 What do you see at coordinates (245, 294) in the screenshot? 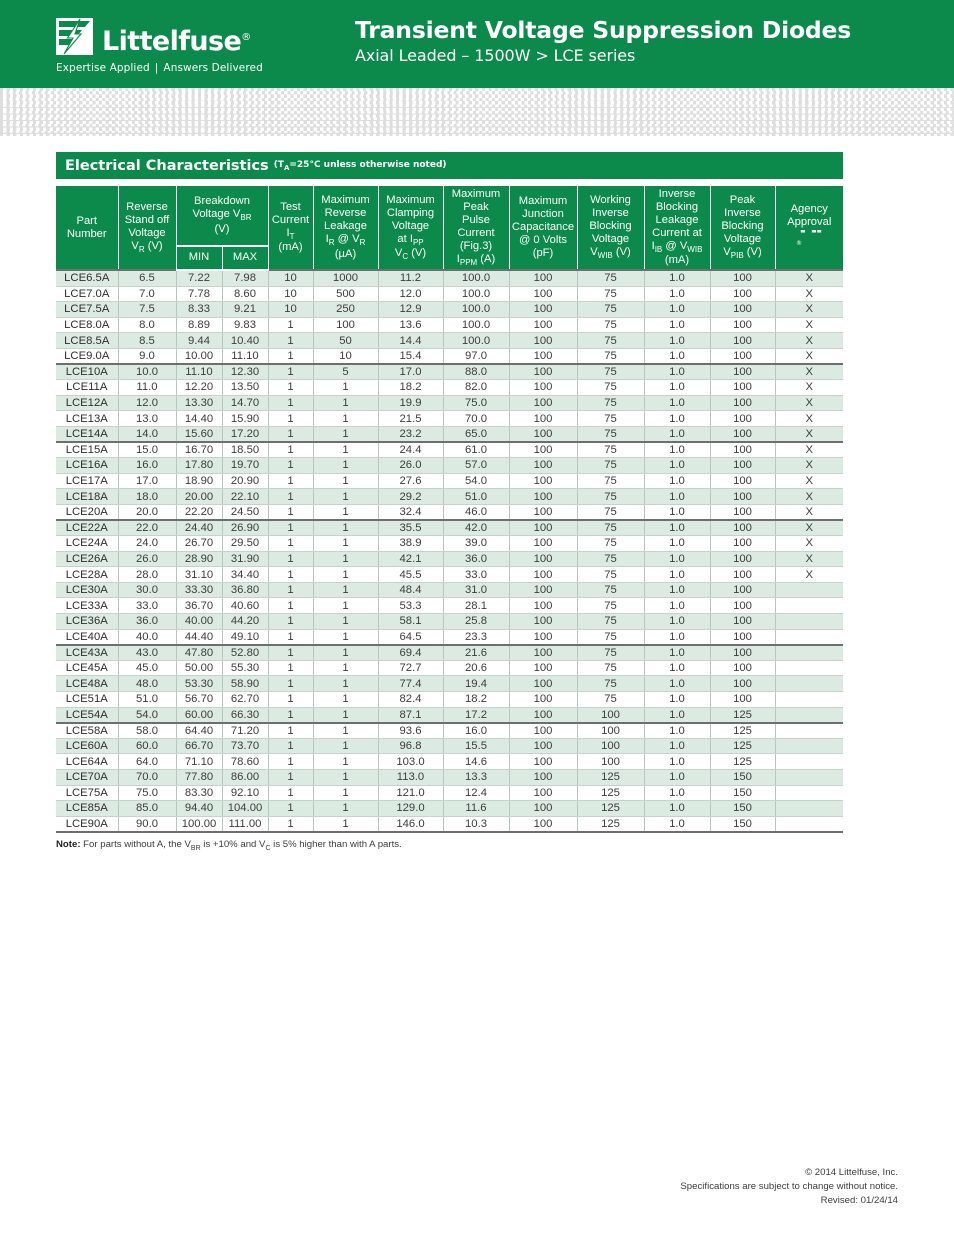
I see `cell-max: 8.60` at bounding box center [245, 294].